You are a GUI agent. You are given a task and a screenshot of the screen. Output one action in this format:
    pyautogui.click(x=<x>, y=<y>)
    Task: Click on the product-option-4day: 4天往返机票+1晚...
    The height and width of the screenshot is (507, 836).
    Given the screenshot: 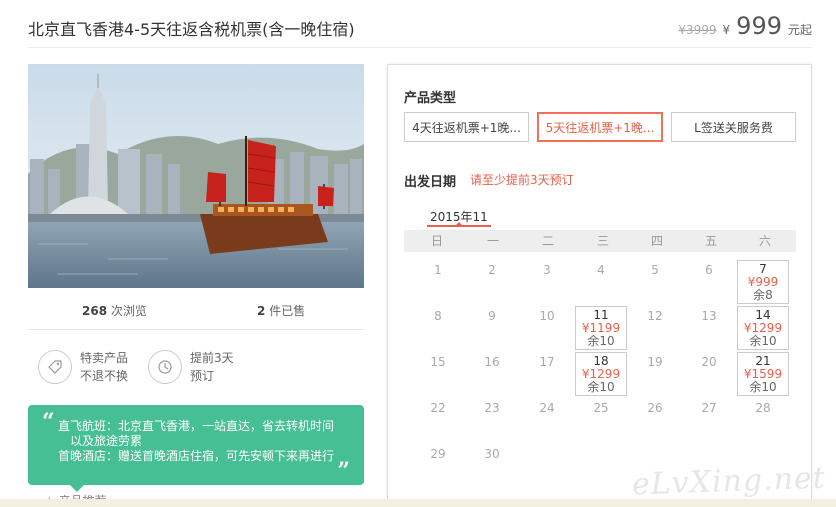 What is the action you would take?
    pyautogui.click(x=466, y=127)
    